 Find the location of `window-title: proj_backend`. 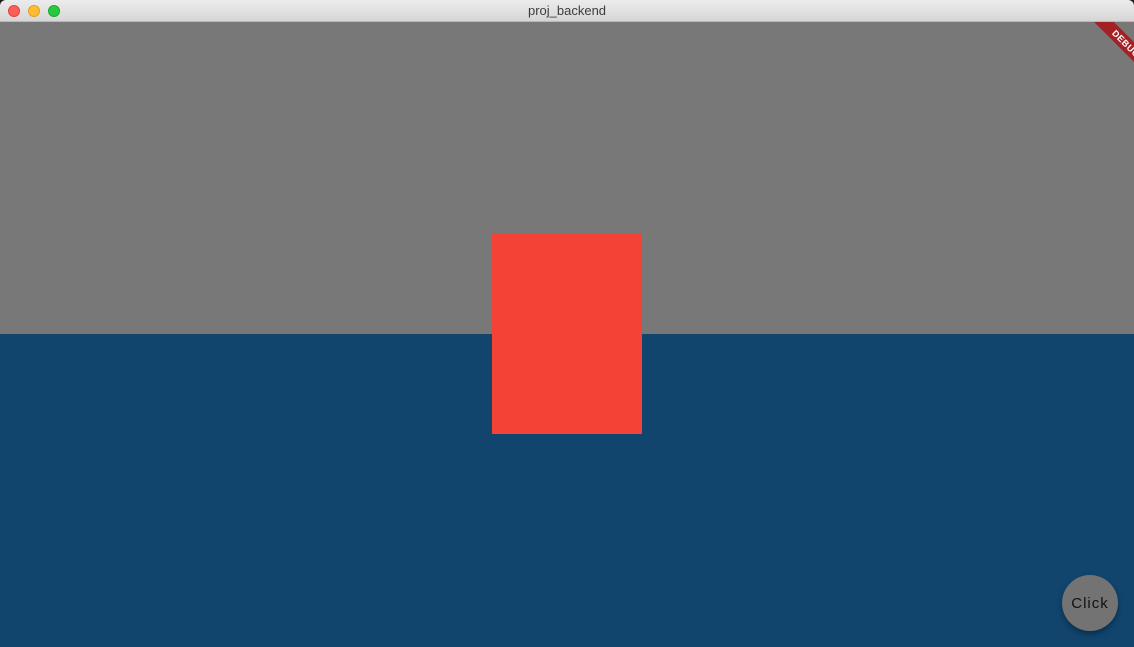

window-title: proj_backend is located at coordinates (567, 10).